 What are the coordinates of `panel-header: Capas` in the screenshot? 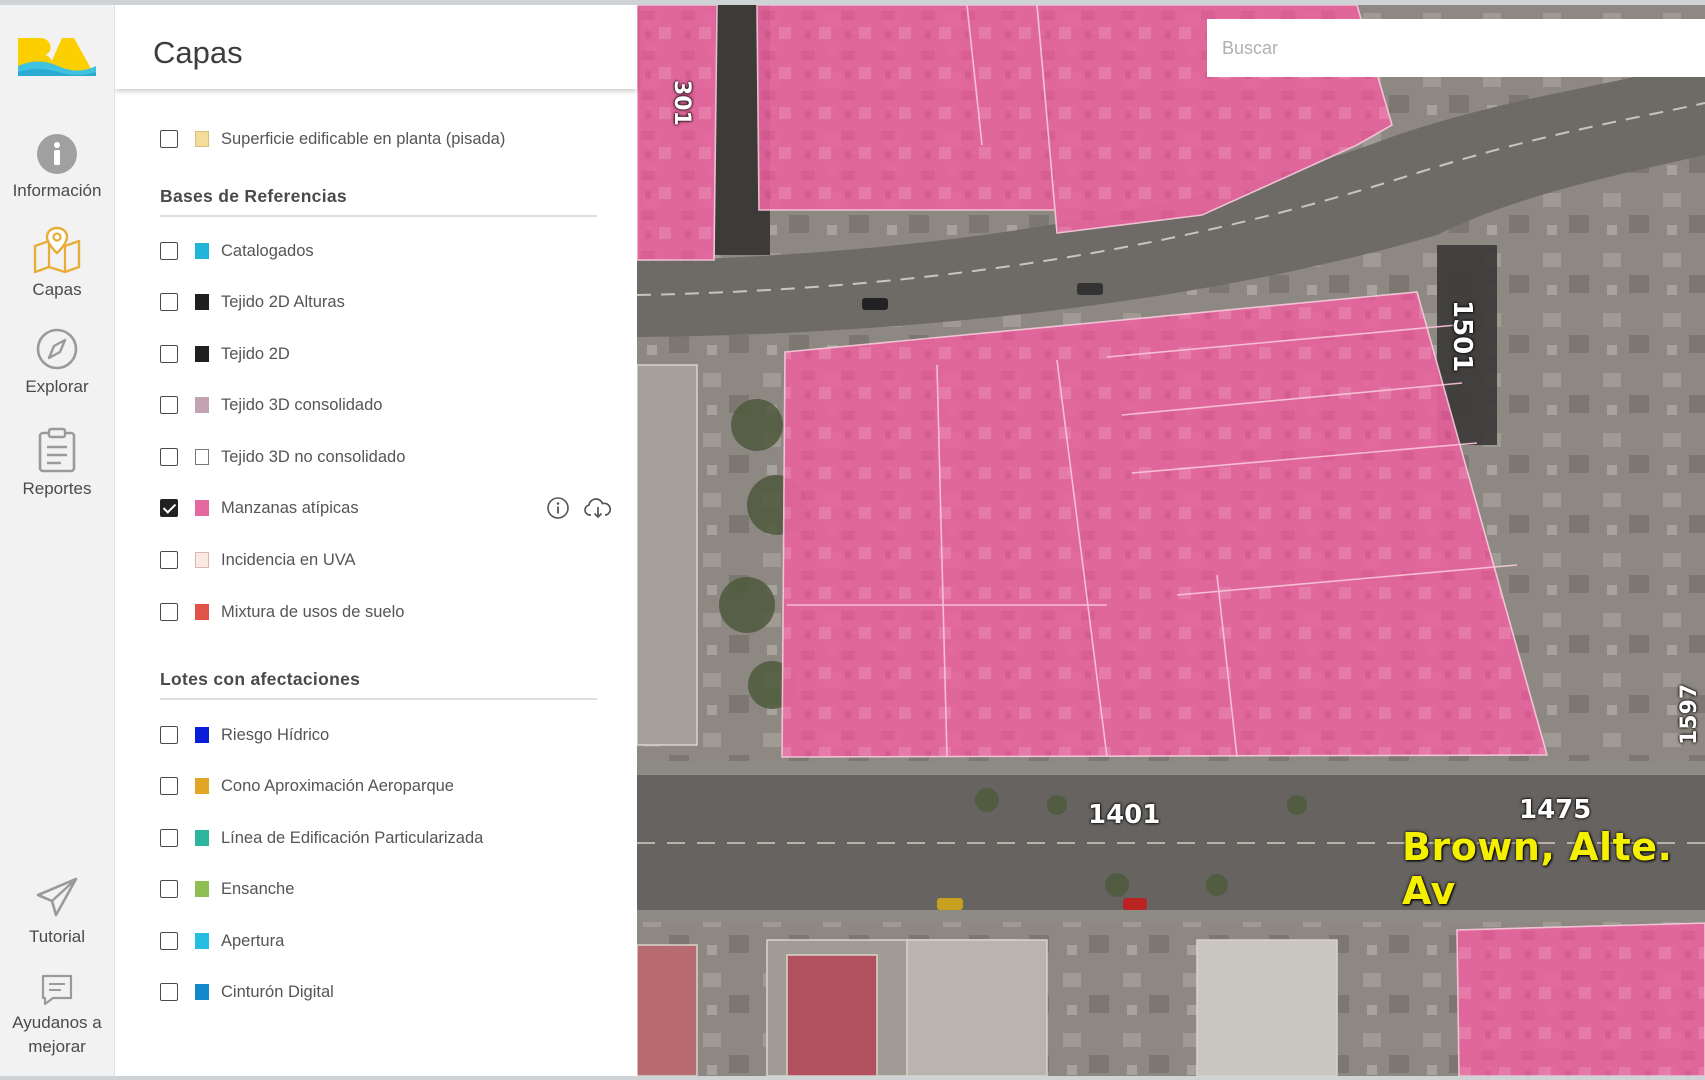 It's located at (376, 47).